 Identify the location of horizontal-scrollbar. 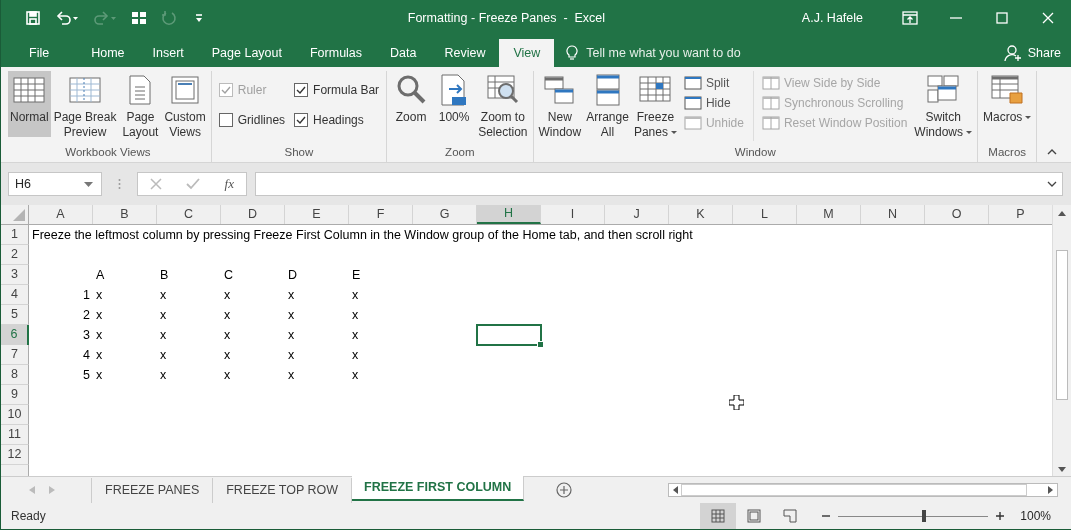
(863, 490).